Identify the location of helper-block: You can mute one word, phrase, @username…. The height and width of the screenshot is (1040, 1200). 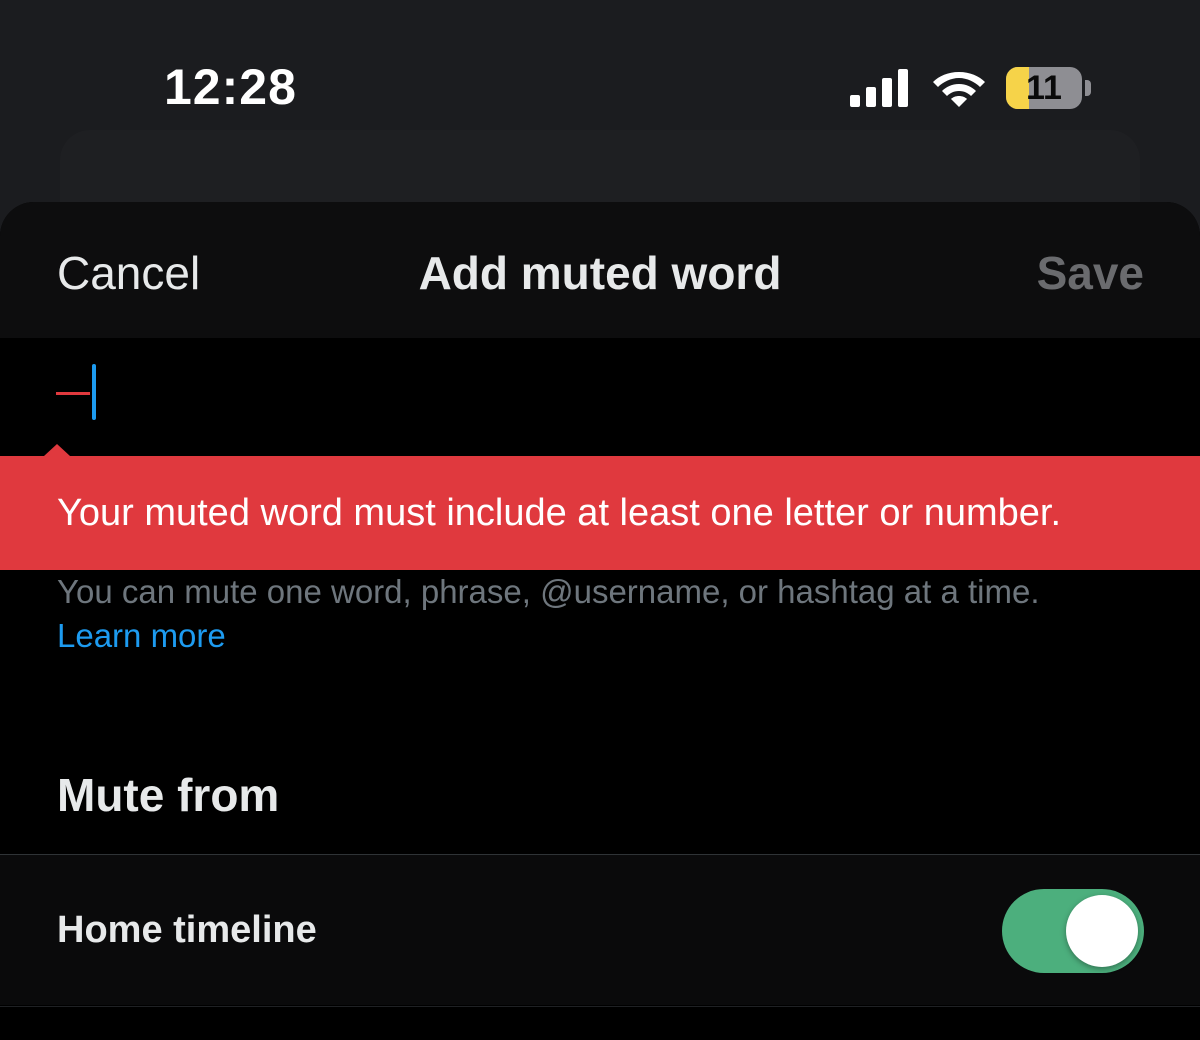
(607, 614).